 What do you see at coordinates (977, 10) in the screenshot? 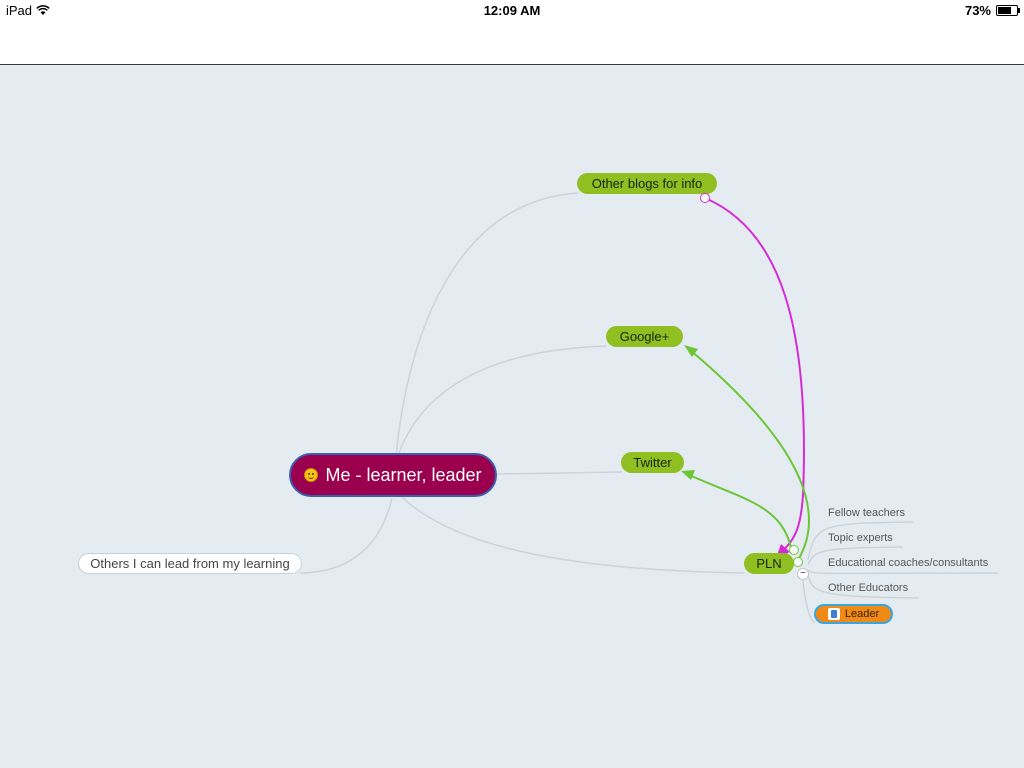
I see `battery-percent: 73%` at bounding box center [977, 10].